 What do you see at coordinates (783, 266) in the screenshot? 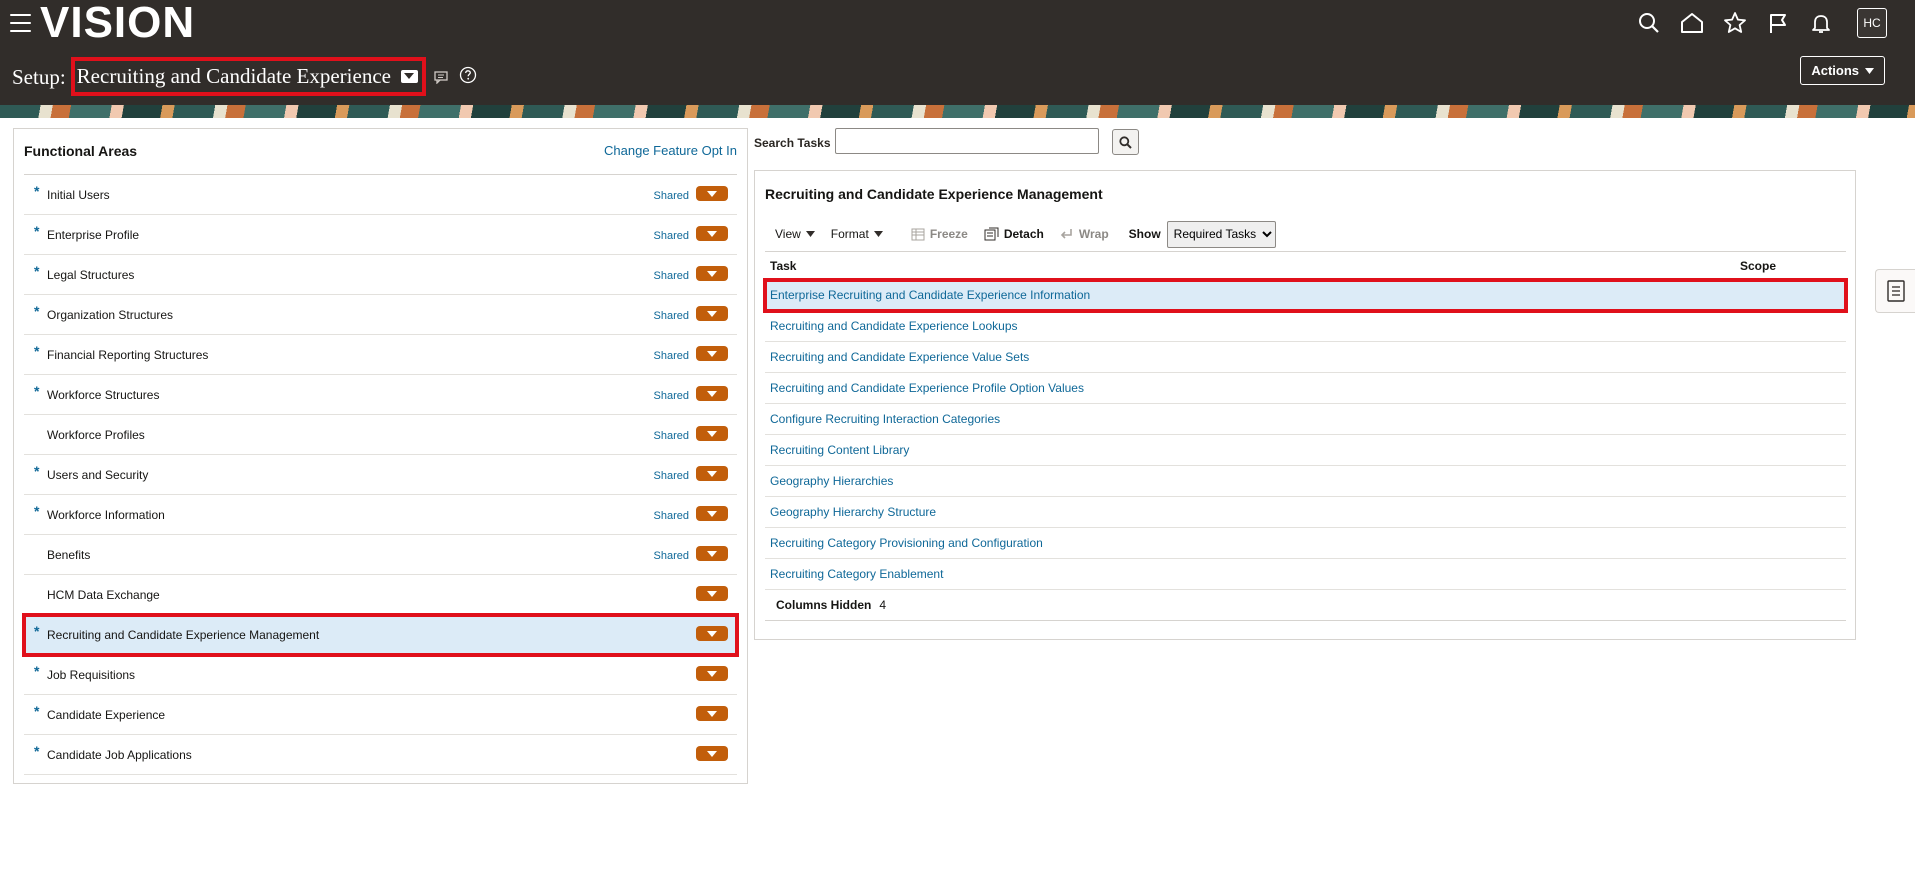
I see `column-header-task: Task` at bounding box center [783, 266].